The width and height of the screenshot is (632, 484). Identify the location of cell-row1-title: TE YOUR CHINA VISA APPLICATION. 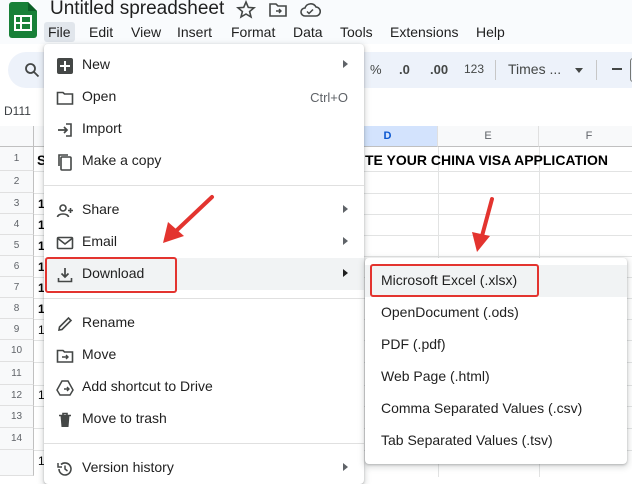
(486, 160).